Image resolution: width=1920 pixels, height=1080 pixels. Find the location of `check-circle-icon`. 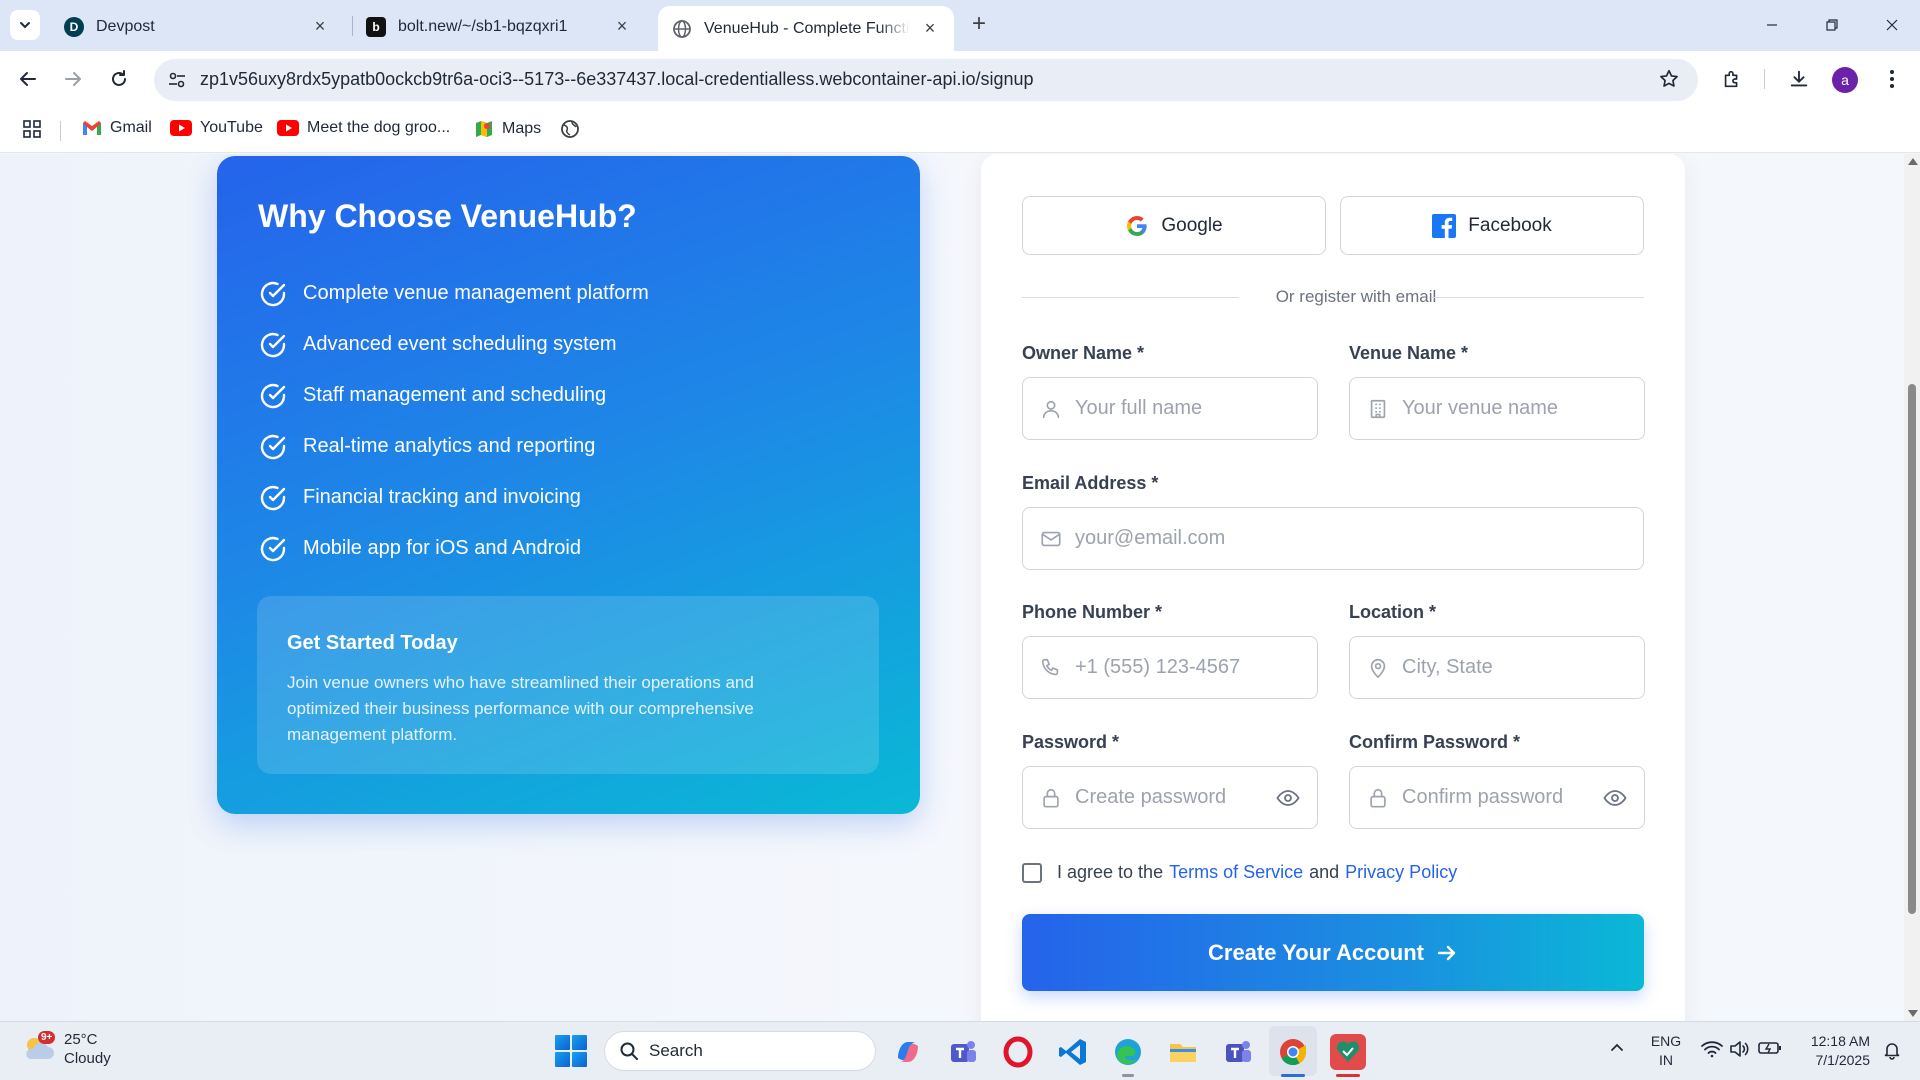

check-circle-icon is located at coordinates (273, 447).